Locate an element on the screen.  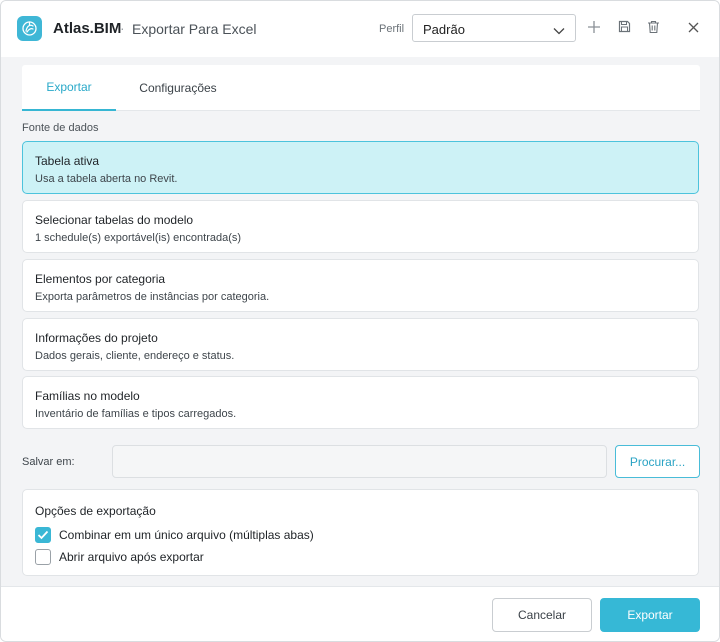
close-icon is located at coordinates (693, 29).